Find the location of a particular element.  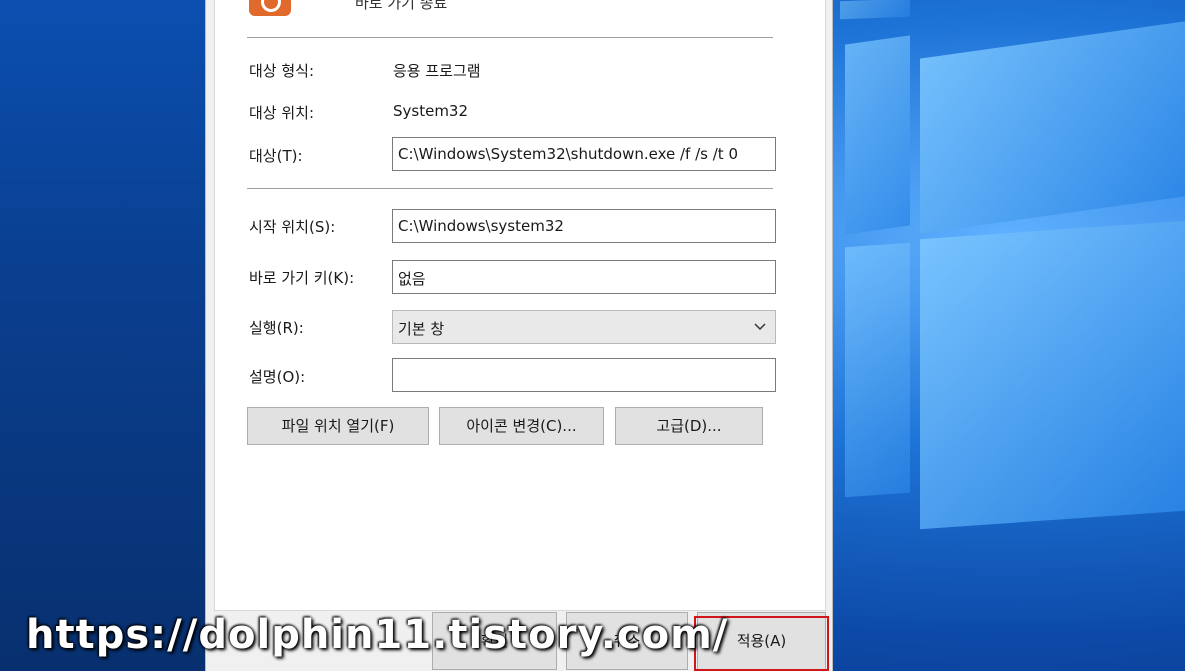

run-label: 실행(R): is located at coordinates (276, 328).